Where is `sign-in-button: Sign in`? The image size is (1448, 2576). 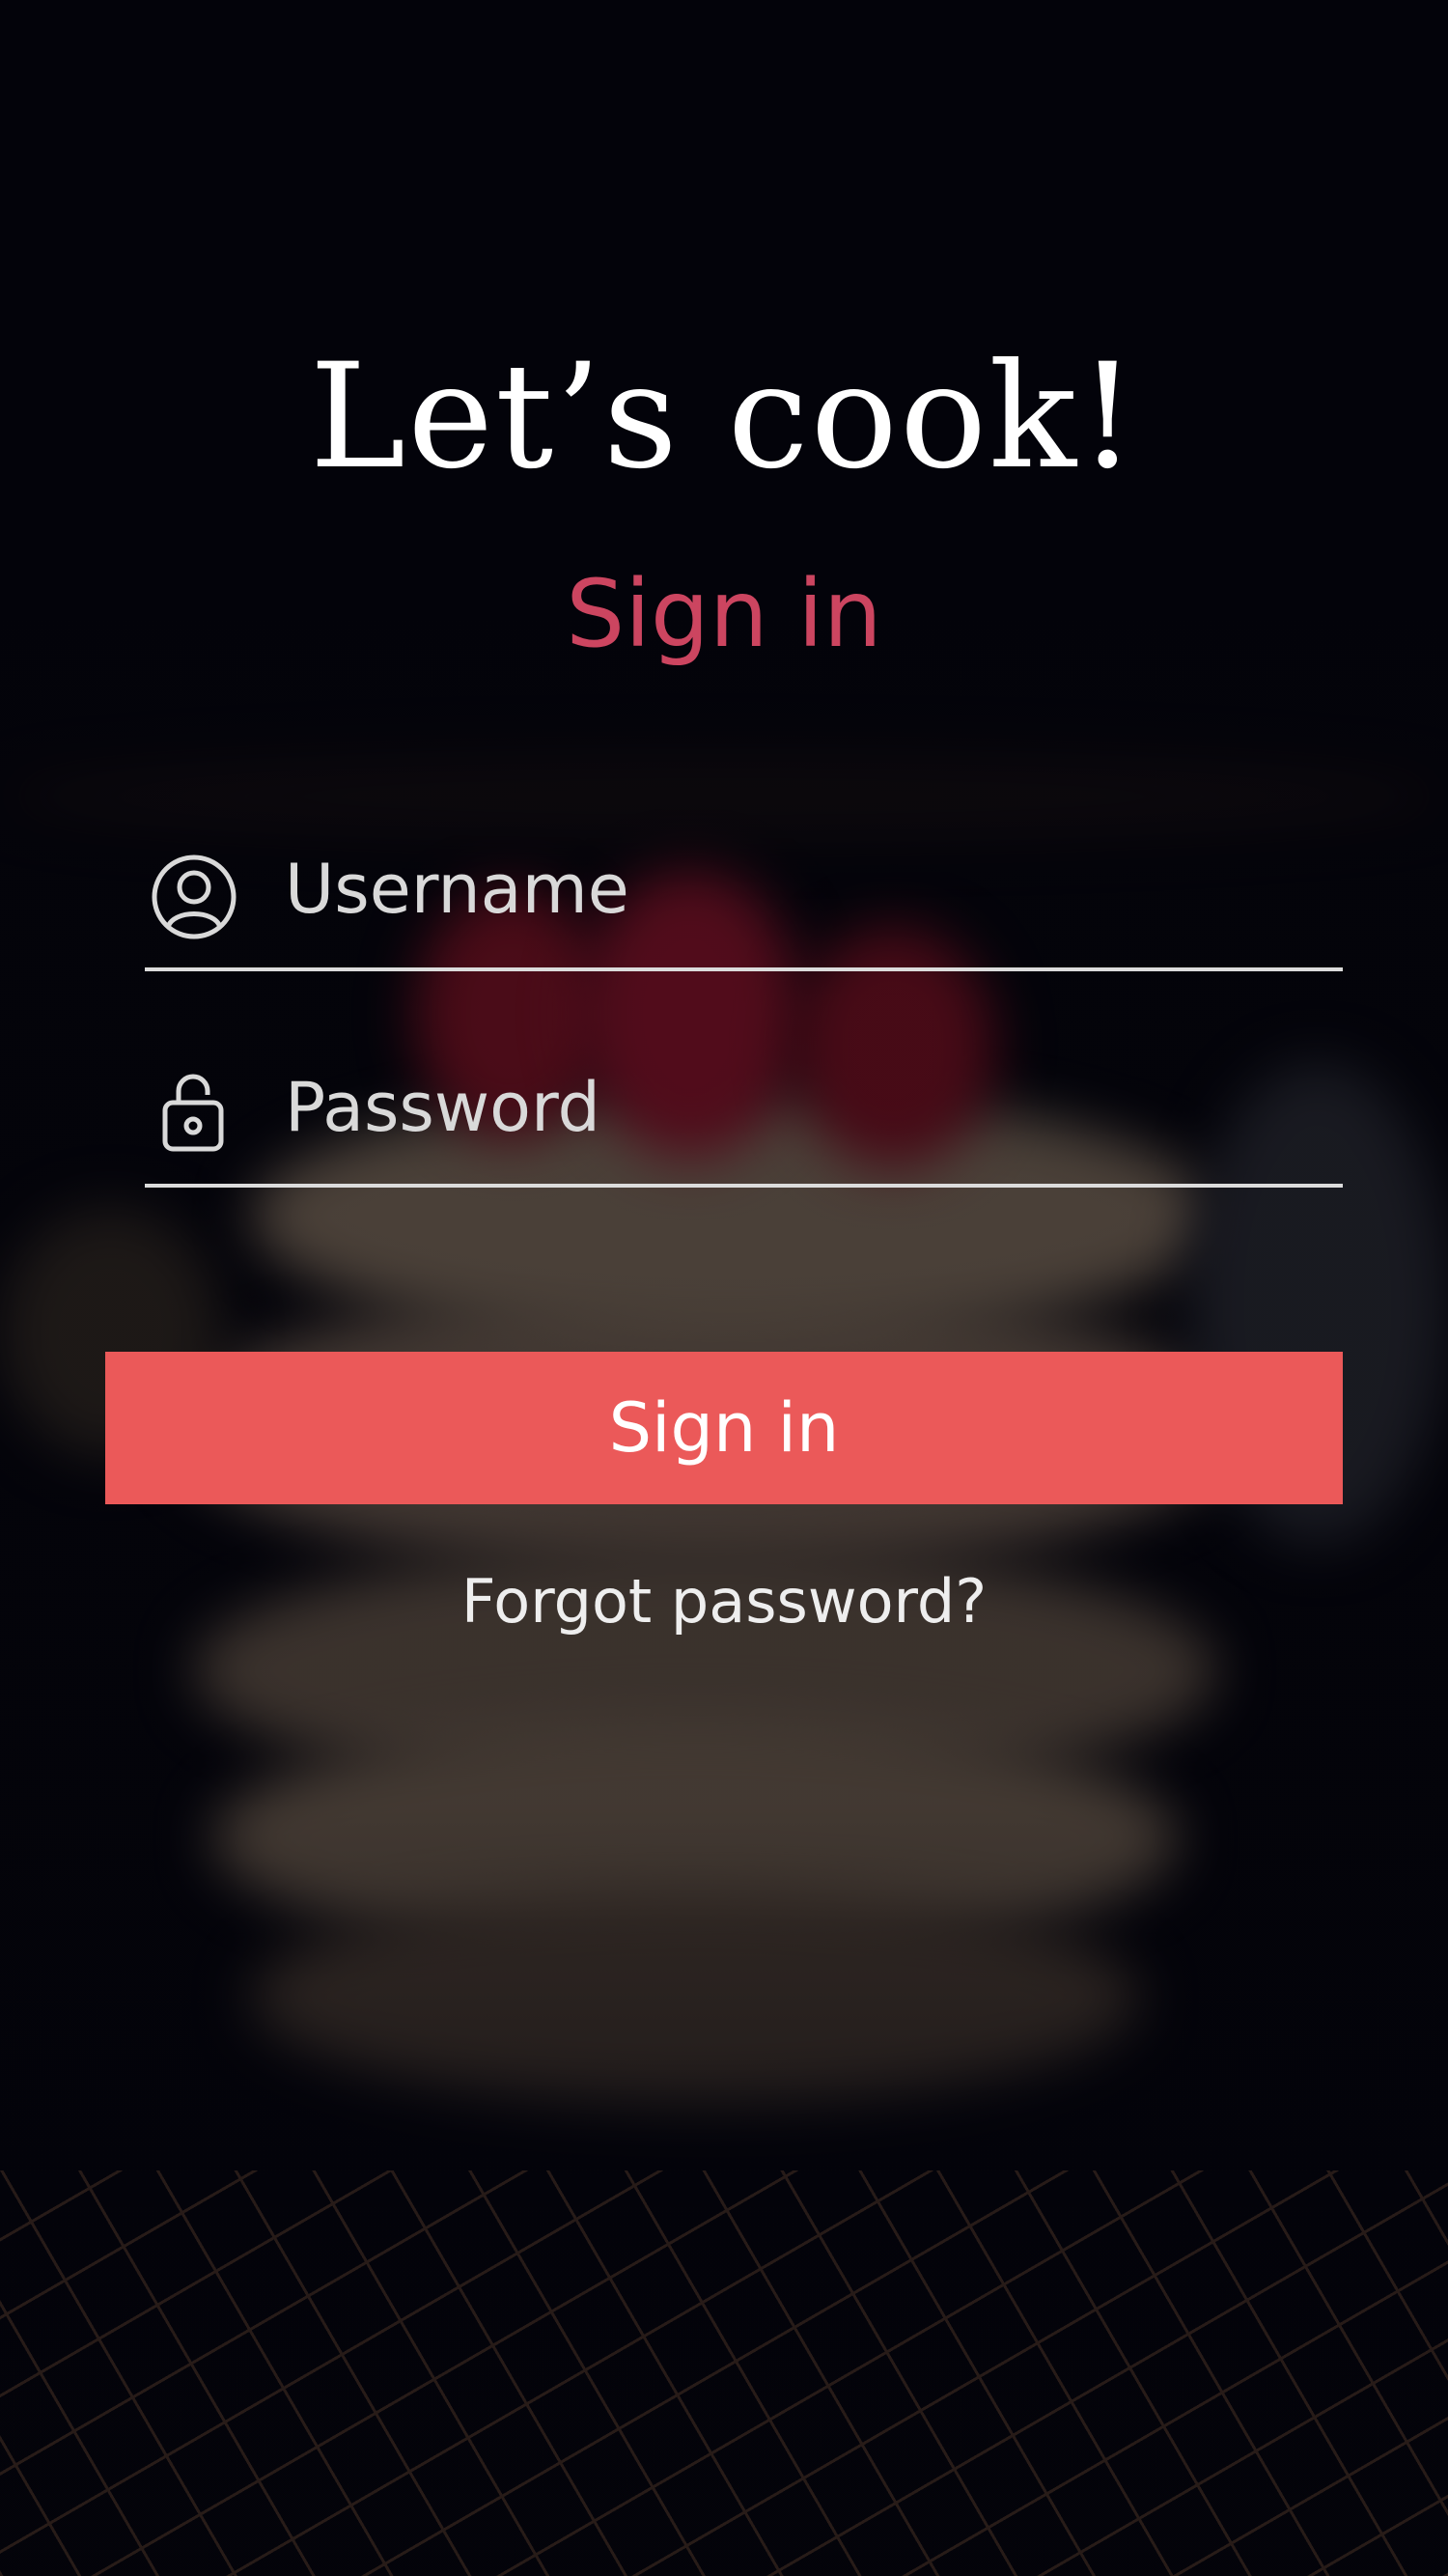 sign-in-button: Sign in is located at coordinates (724, 1428).